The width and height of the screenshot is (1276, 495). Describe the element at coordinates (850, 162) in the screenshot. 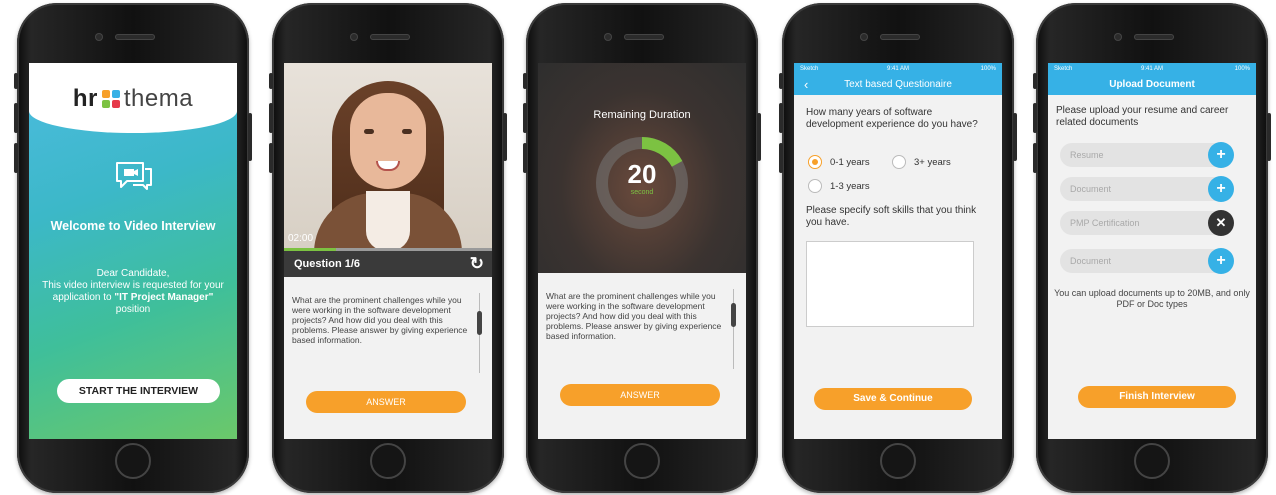

I see `radio-label: 0-1 years` at that location.